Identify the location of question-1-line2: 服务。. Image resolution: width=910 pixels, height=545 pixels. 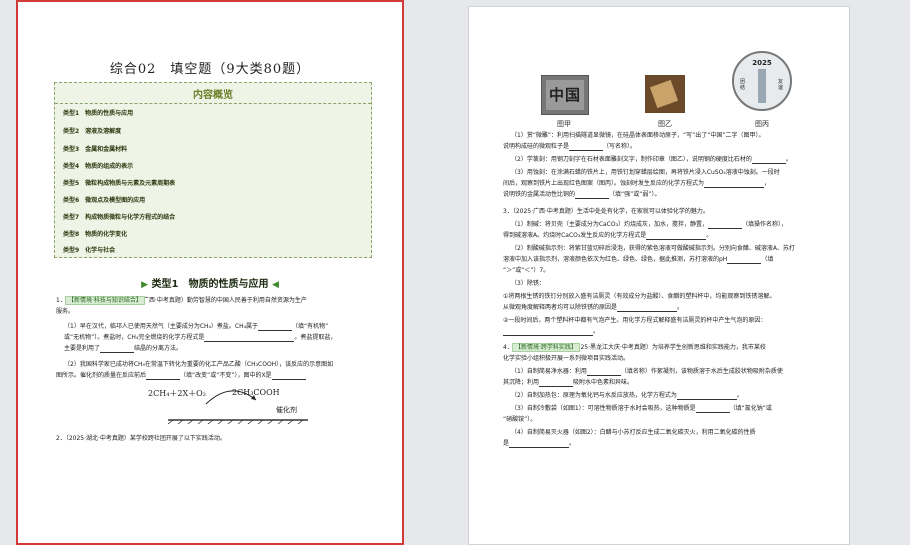
(65, 311).